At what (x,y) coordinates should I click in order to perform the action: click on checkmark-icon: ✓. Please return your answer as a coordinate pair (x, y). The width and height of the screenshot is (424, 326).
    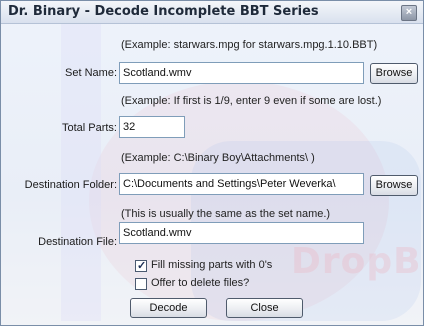
    Looking at the image, I should click on (142, 266).